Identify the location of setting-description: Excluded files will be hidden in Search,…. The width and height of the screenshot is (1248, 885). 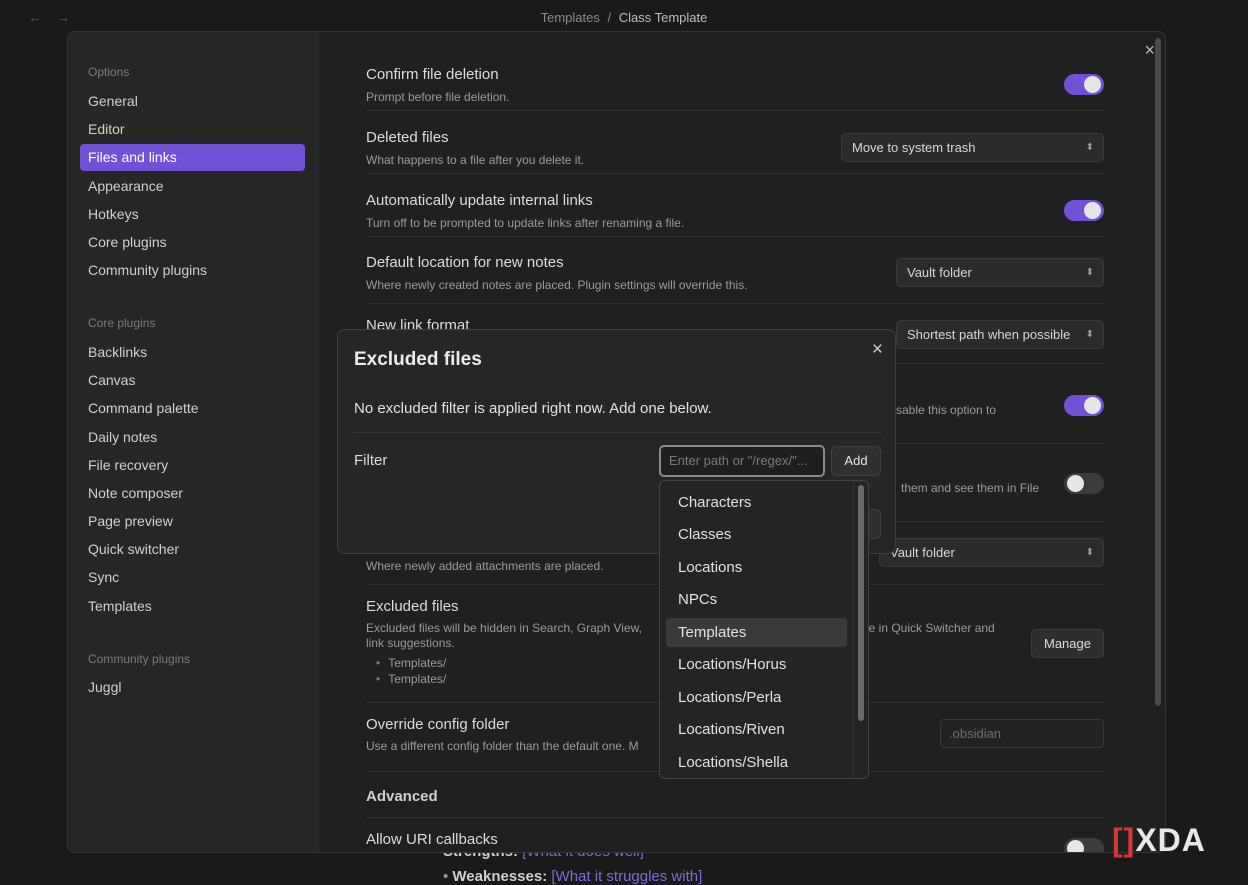
(504, 628).